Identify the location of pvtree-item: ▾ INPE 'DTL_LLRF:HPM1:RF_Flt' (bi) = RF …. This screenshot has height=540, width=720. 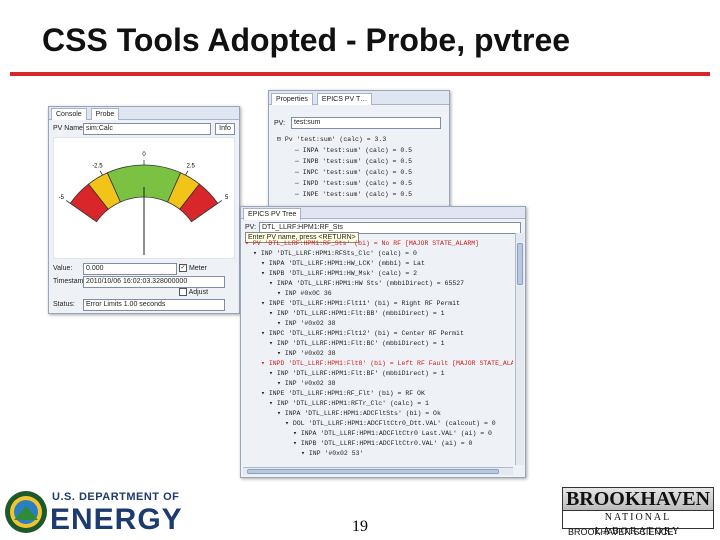
(343, 393).